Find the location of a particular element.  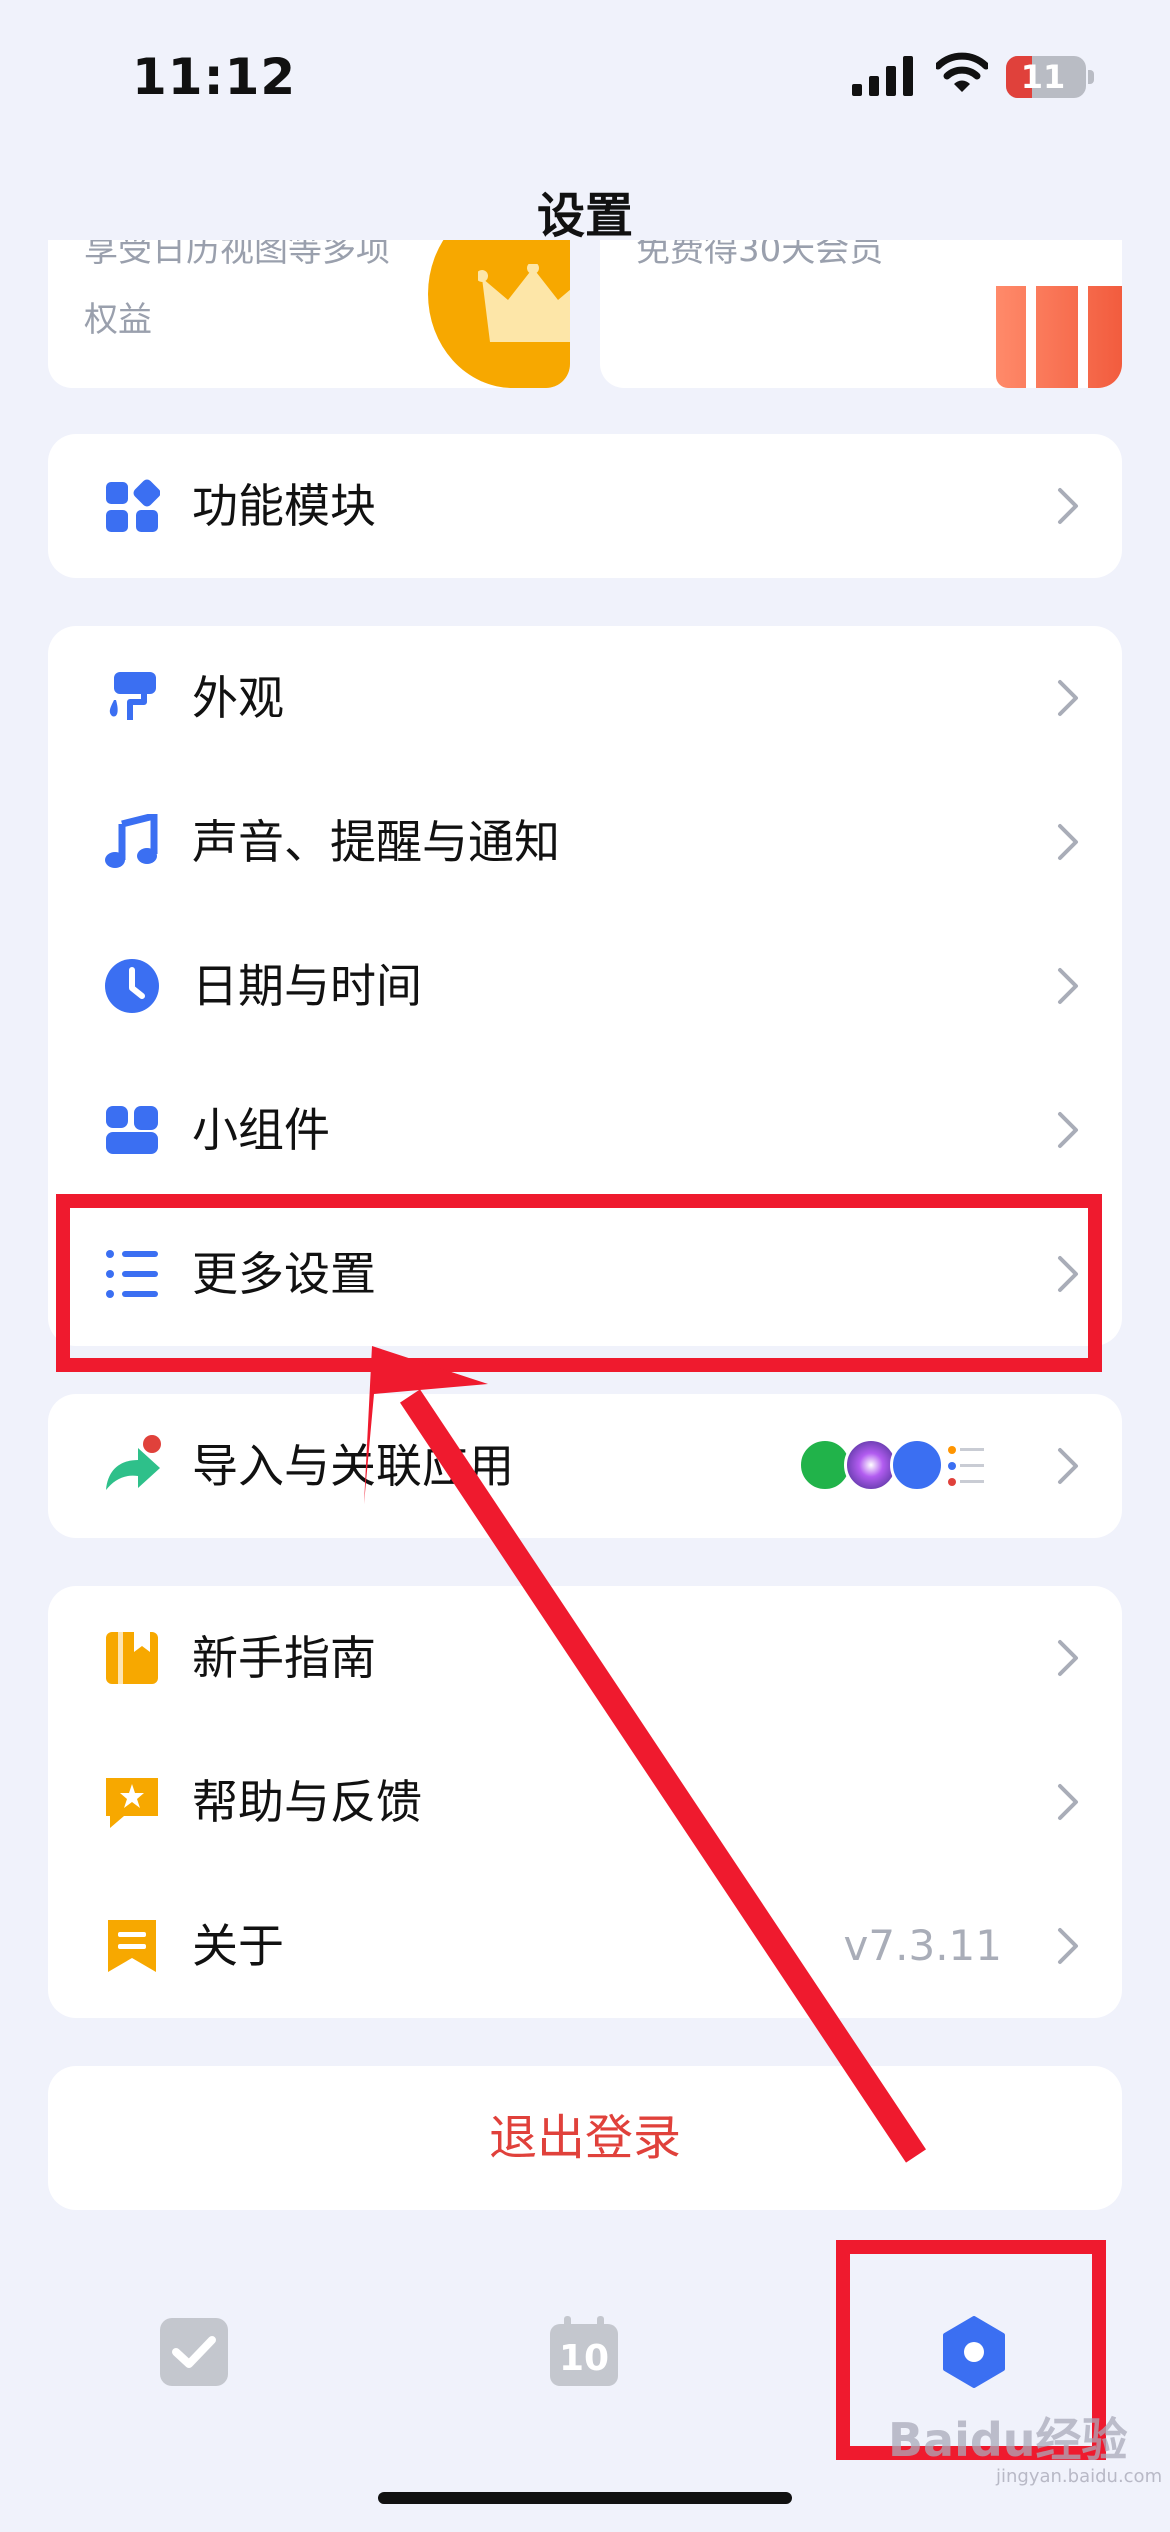

row-modules-label: 功能模块 is located at coordinates (284, 506).